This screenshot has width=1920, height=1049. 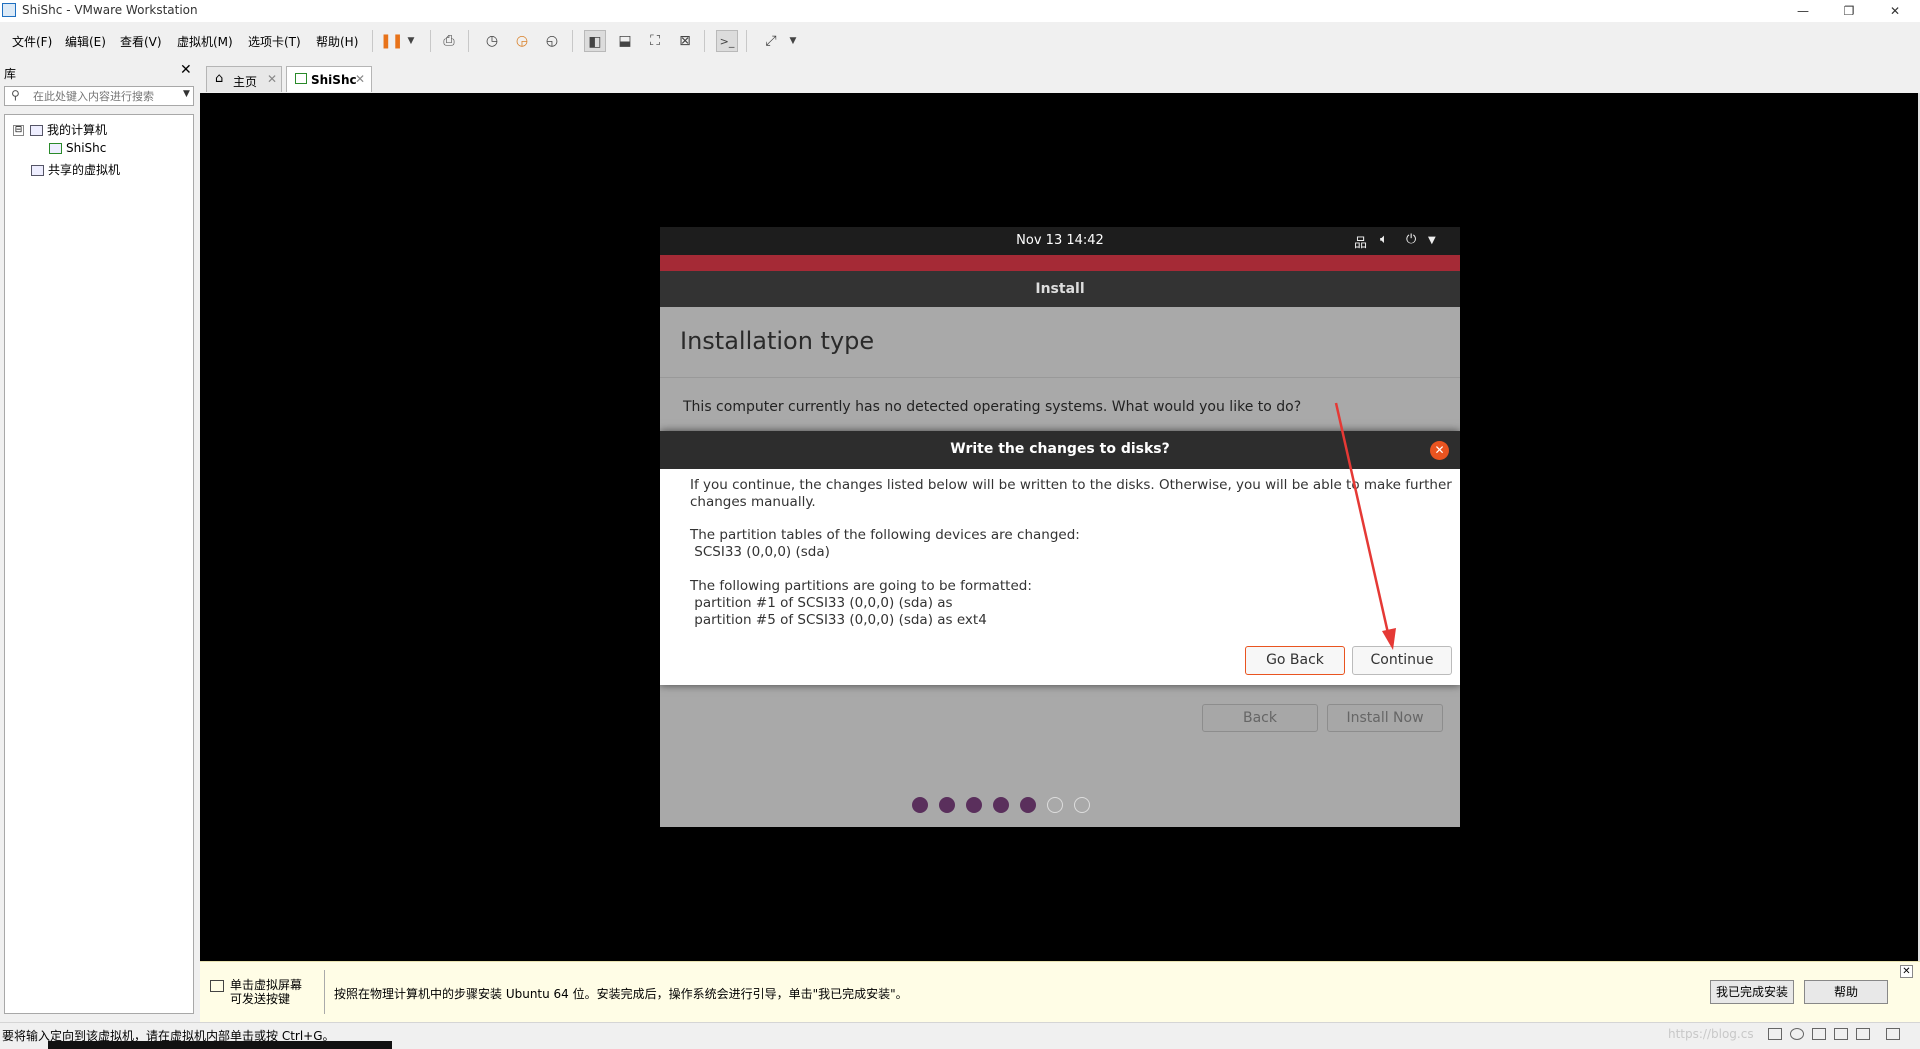 I want to click on library-search-input, so click(x=103, y=96).